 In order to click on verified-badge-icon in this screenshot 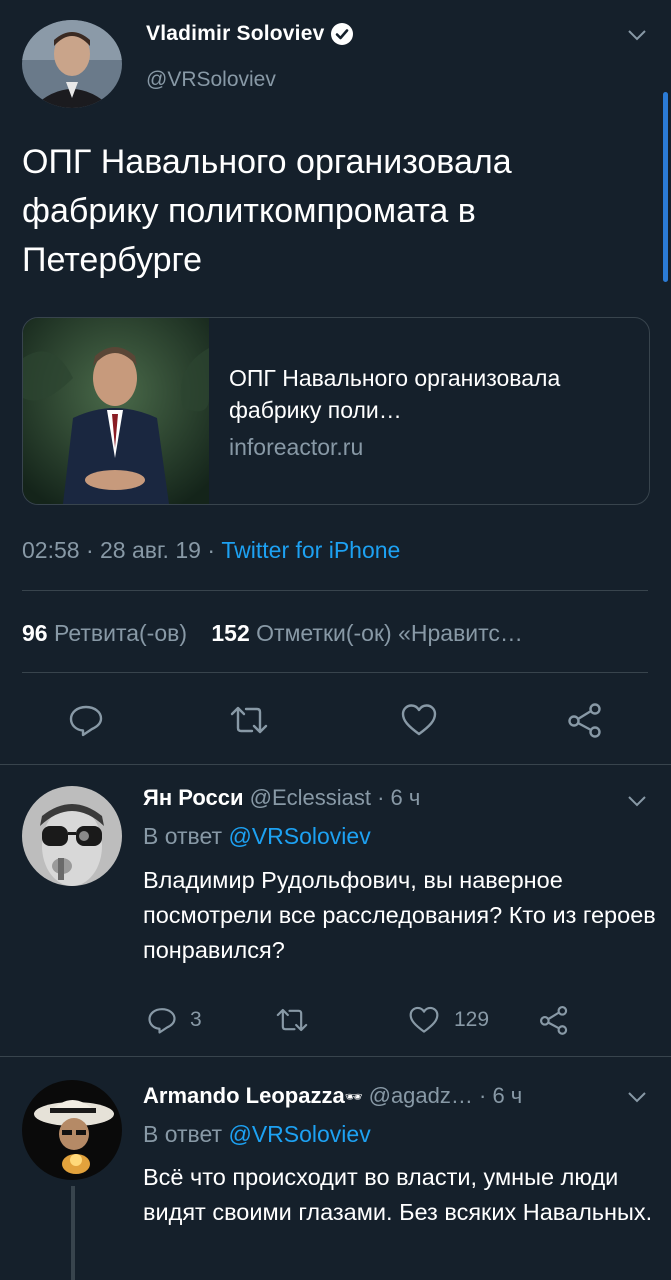, I will do `click(342, 34)`.